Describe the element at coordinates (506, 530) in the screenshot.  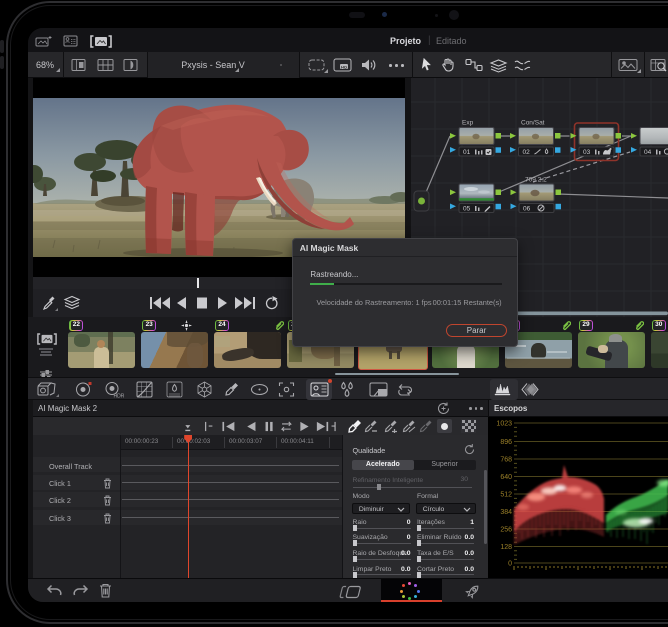
I see `svg-text: 256` at that location.